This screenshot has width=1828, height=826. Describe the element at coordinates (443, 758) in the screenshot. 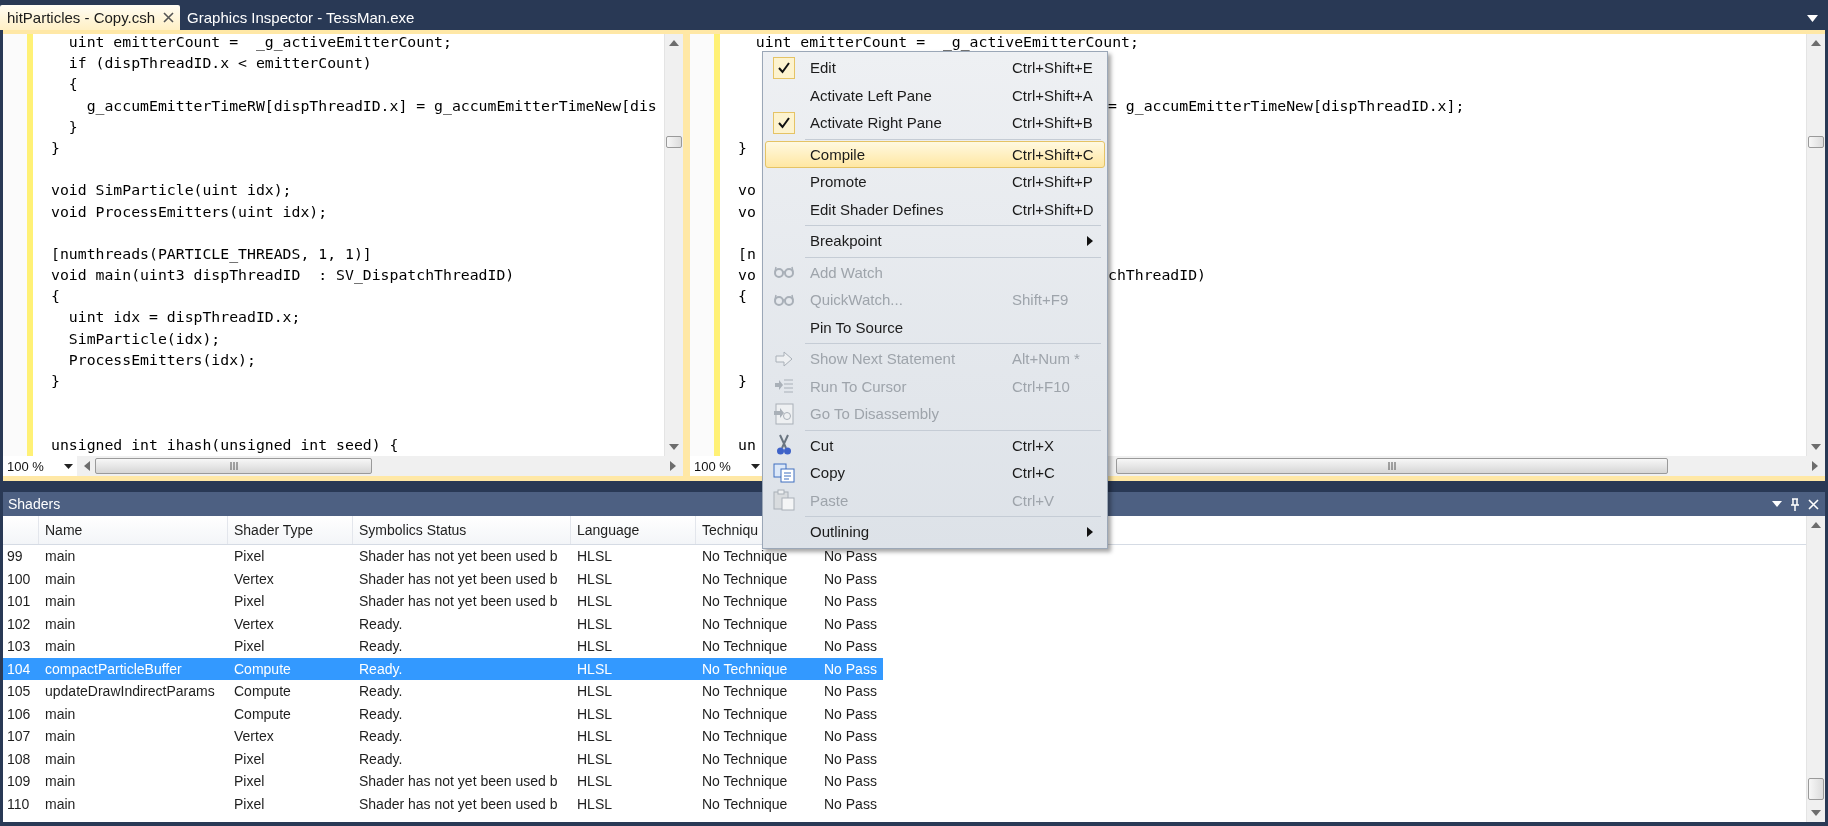

I see `table-row: 108 main Pixel Ready. HLSL No Technique No Pass` at that location.